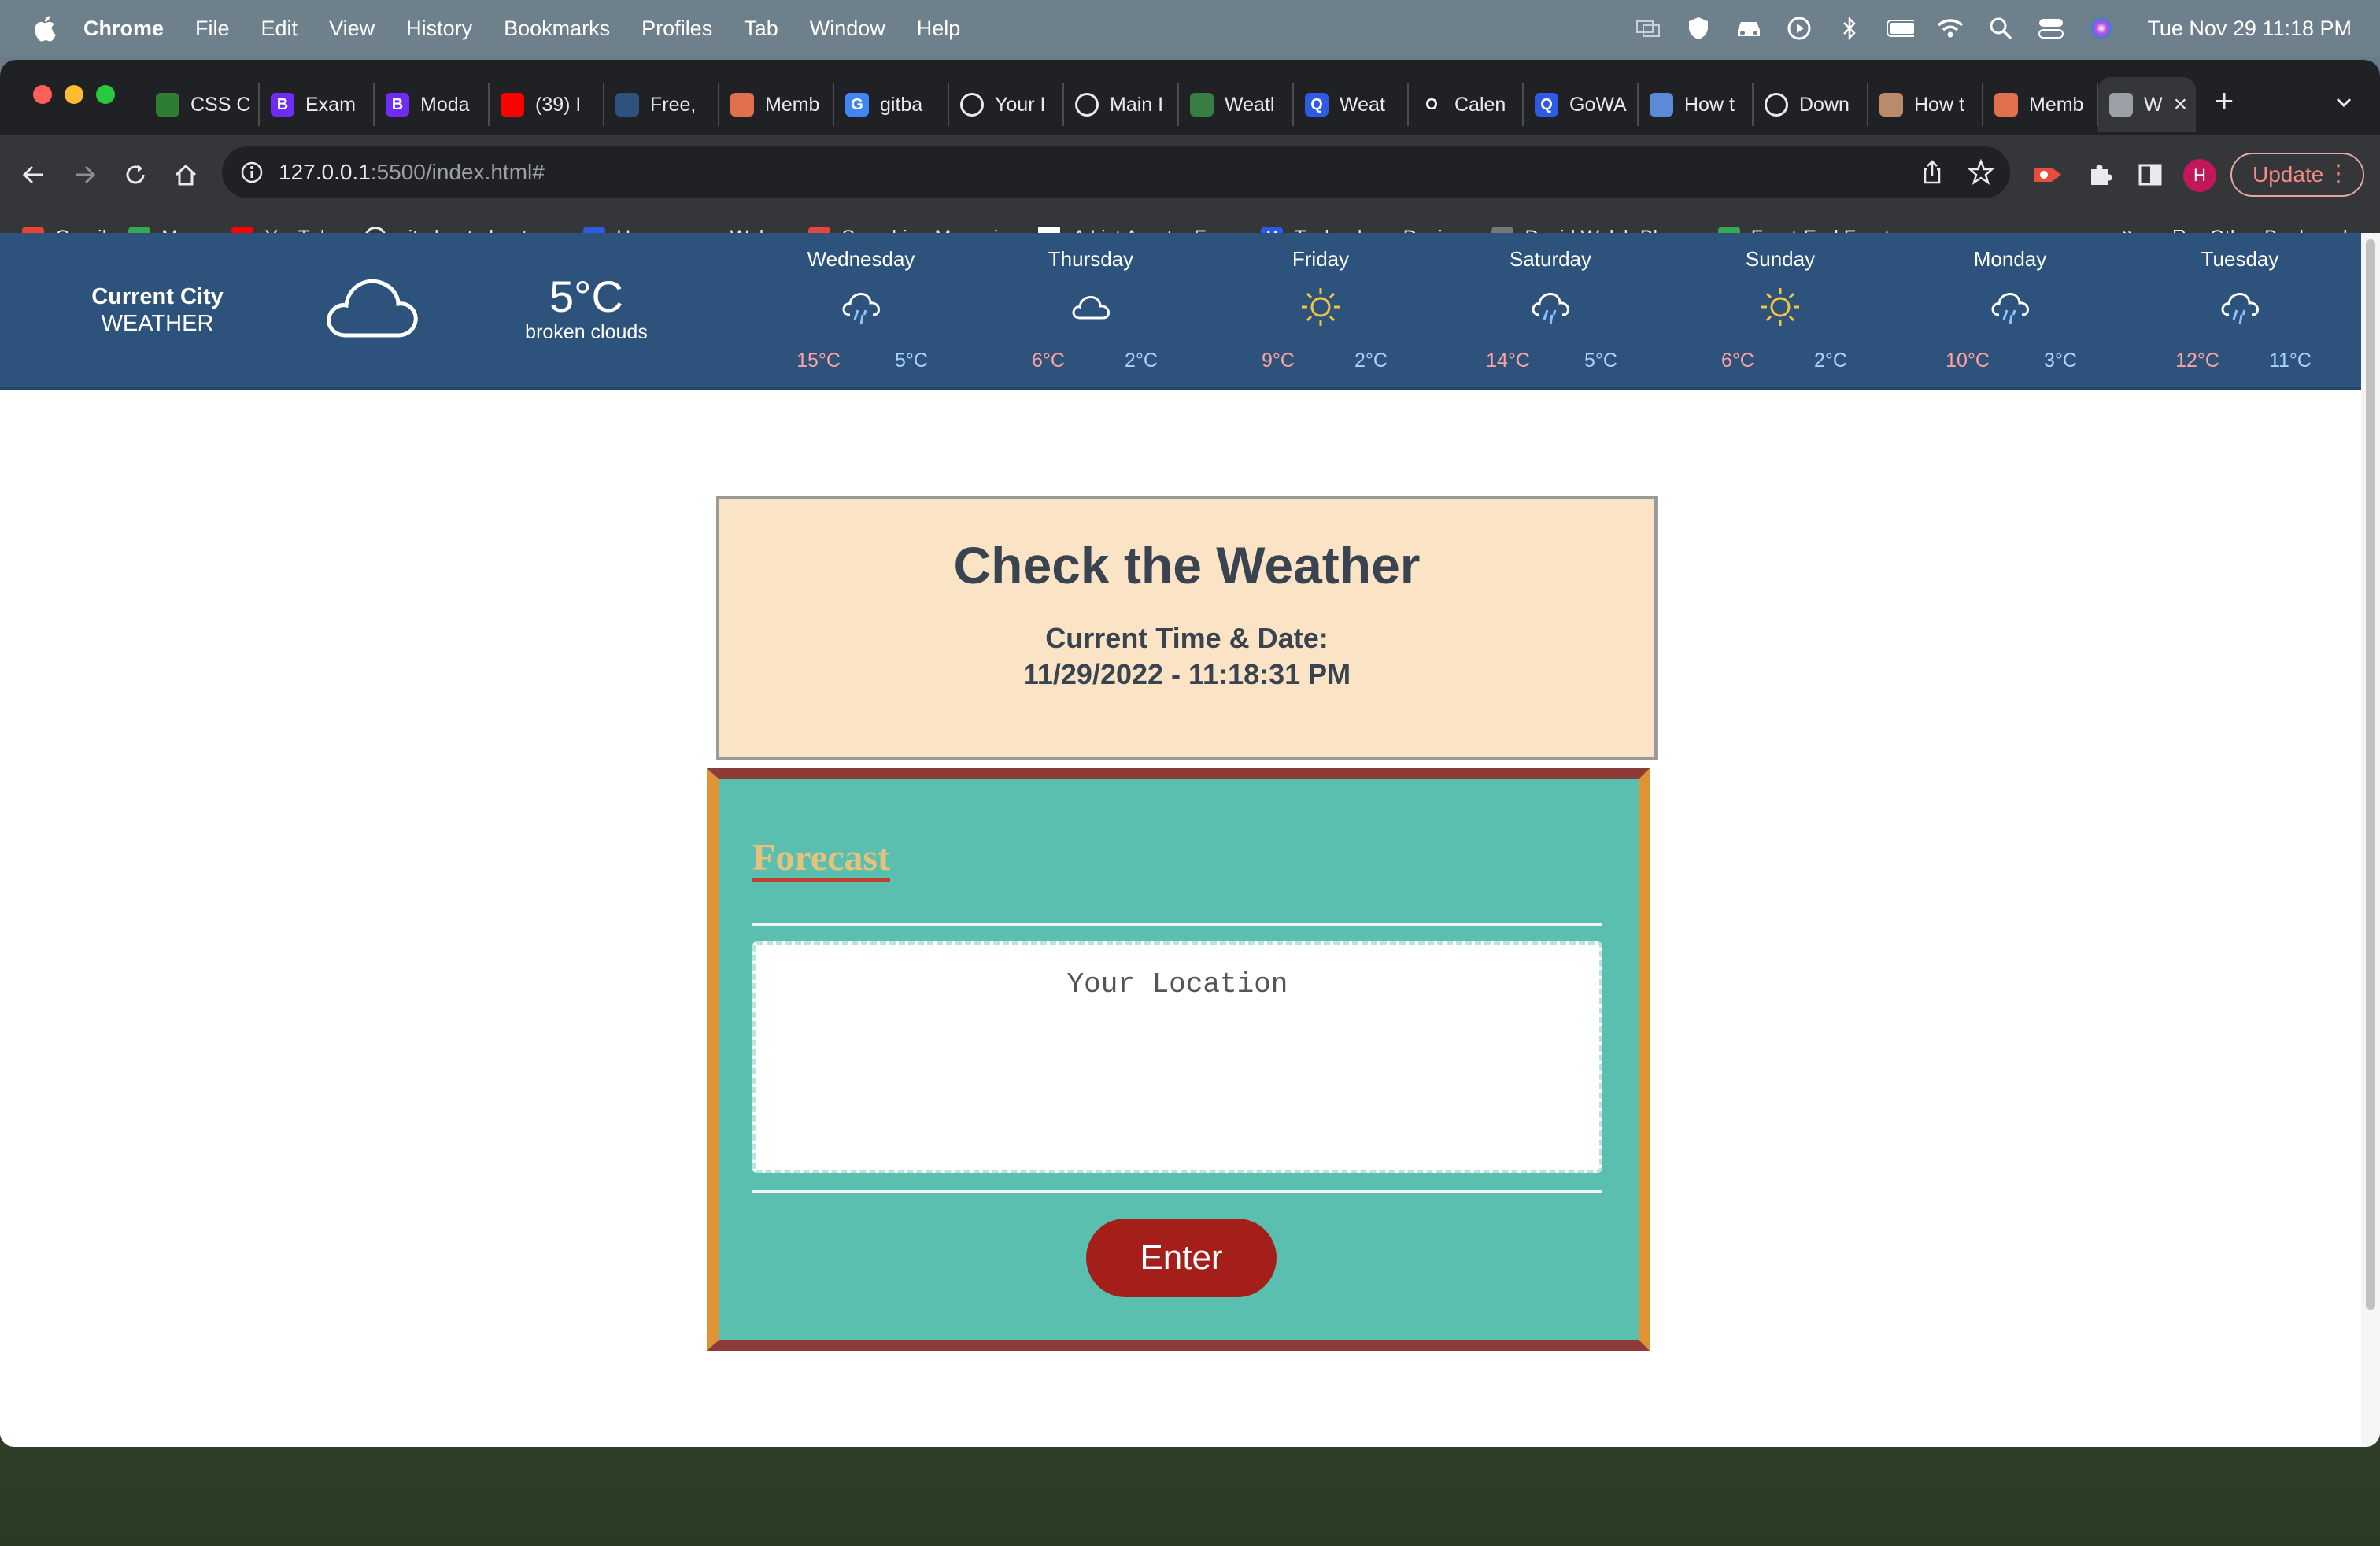 The image size is (2380, 1546). What do you see at coordinates (202, 104) in the screenshot?
I see `tab: CSS C` at bounding box center [202, 104].